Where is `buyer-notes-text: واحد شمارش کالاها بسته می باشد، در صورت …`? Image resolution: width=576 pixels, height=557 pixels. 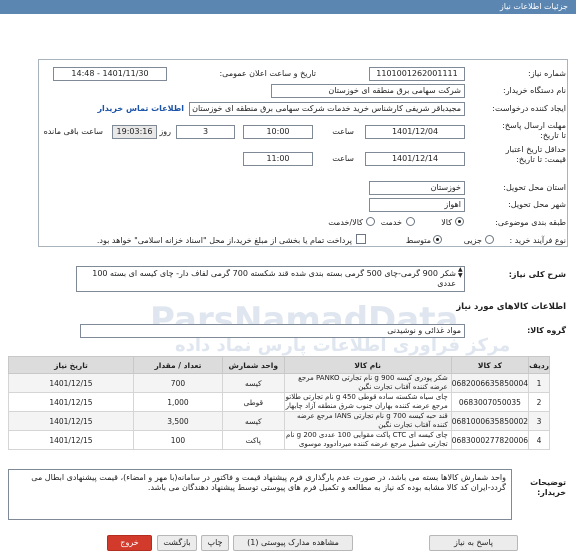
buyer-notes-text: واحد شمارش کالاها بسته می باشد، در صورت … is located at coordinates (268, 482).